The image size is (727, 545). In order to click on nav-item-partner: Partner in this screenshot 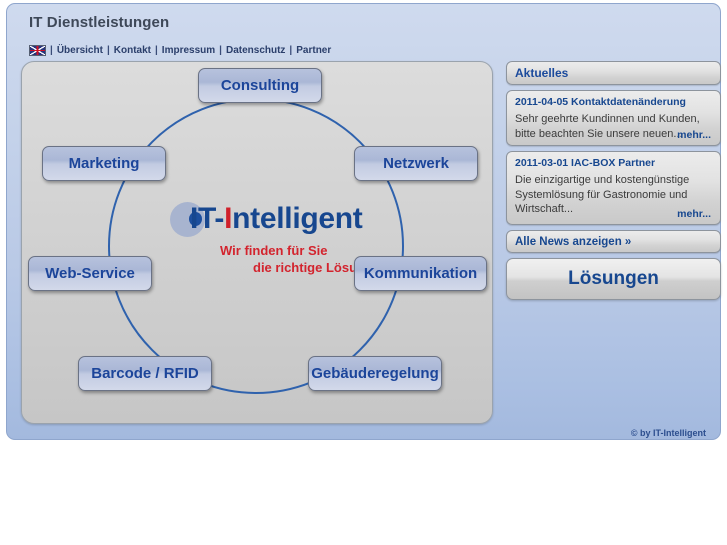, I will do `click(313, 50)`.